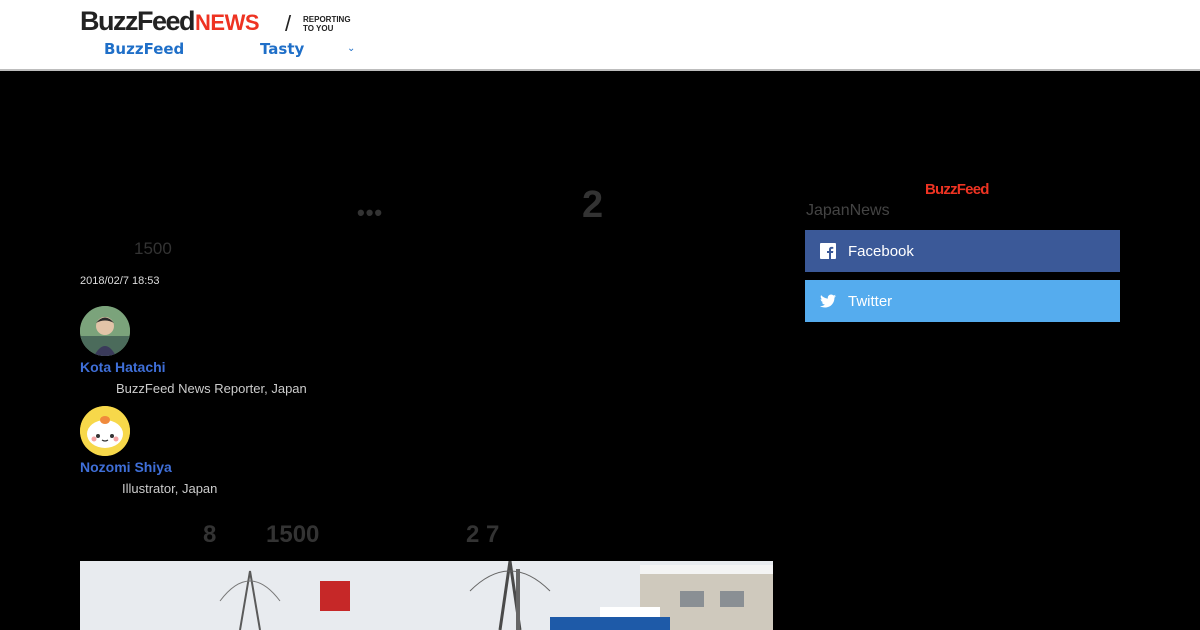 This screenshot has width=1200, height=630. What do you see at coordinates (483, 534) in the screenshot?
I see `lead-text-fragment: 2 7` at bounding box center [483, 534].